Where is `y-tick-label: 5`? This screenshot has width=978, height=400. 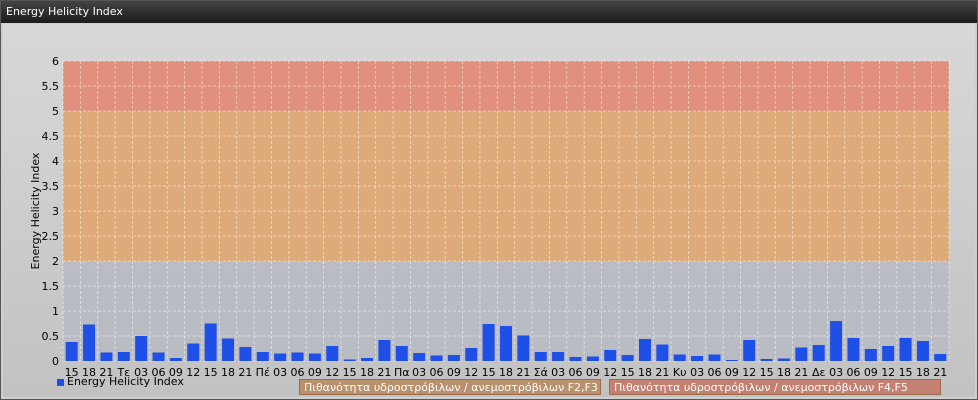 y-tick-label: 5 is located at coordinates (55, 111).